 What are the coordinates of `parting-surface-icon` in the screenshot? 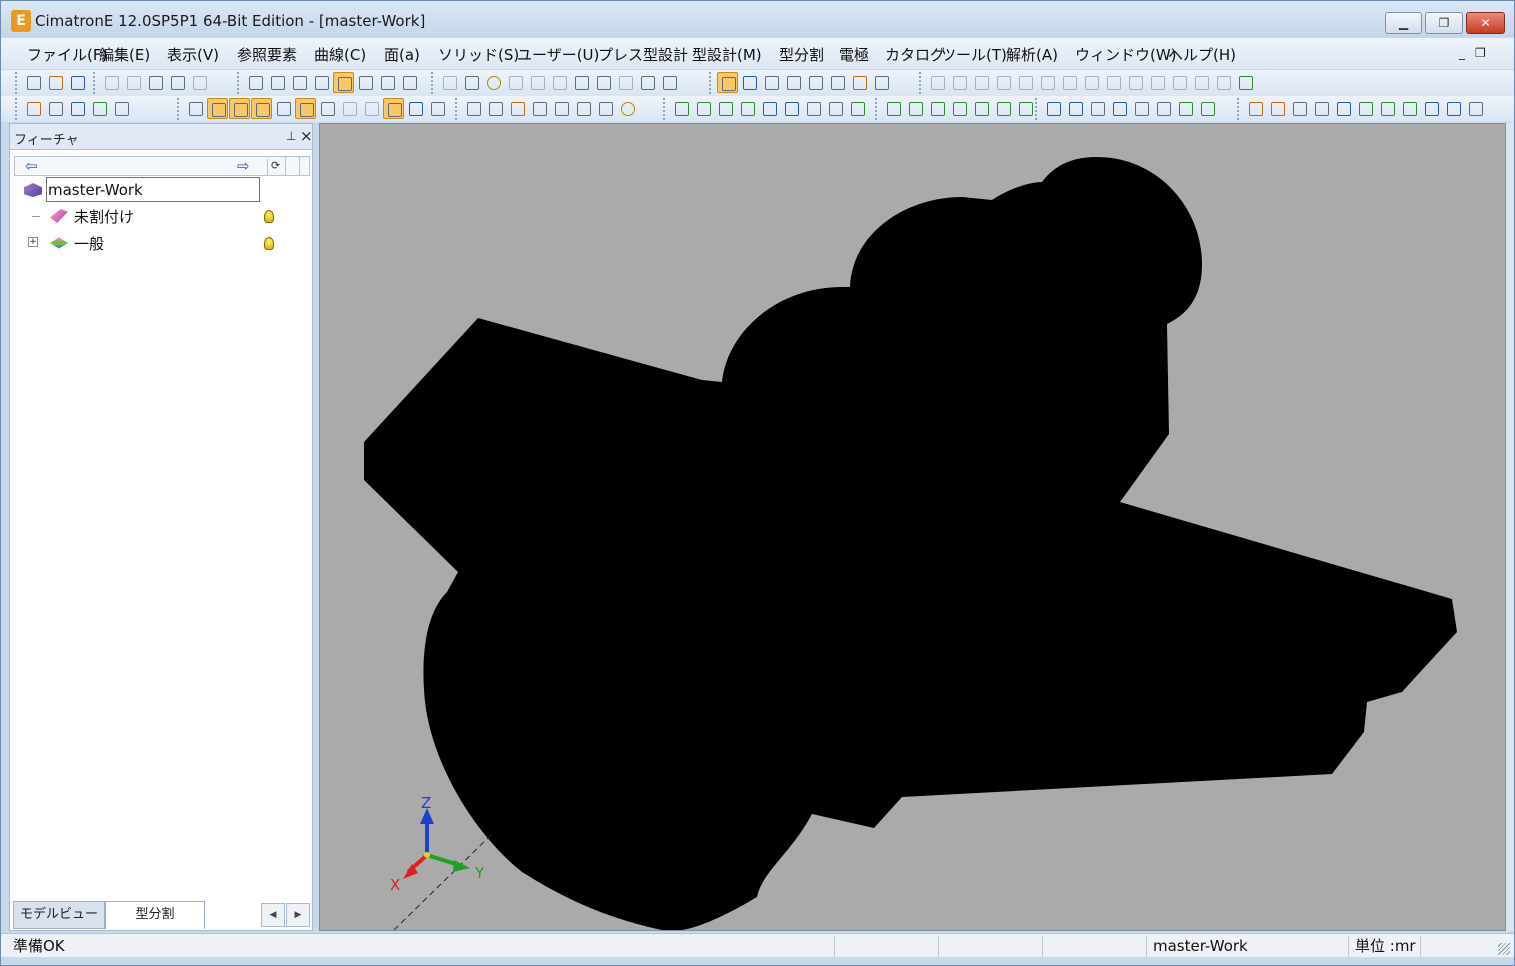 It's located at (1277, 108).